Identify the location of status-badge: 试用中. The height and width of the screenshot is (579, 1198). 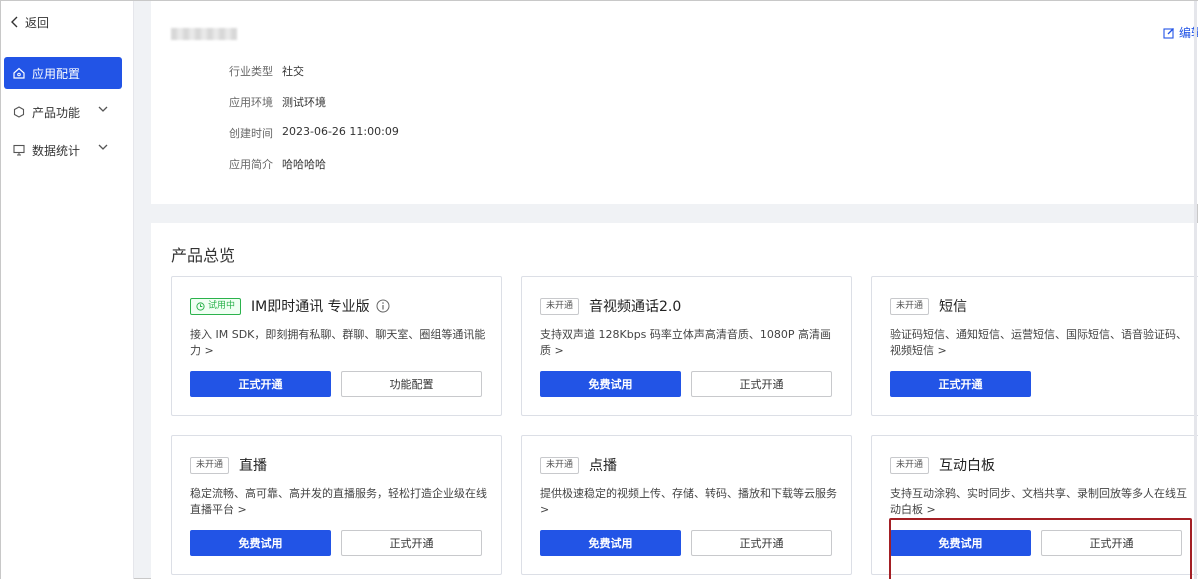
(216, 306).